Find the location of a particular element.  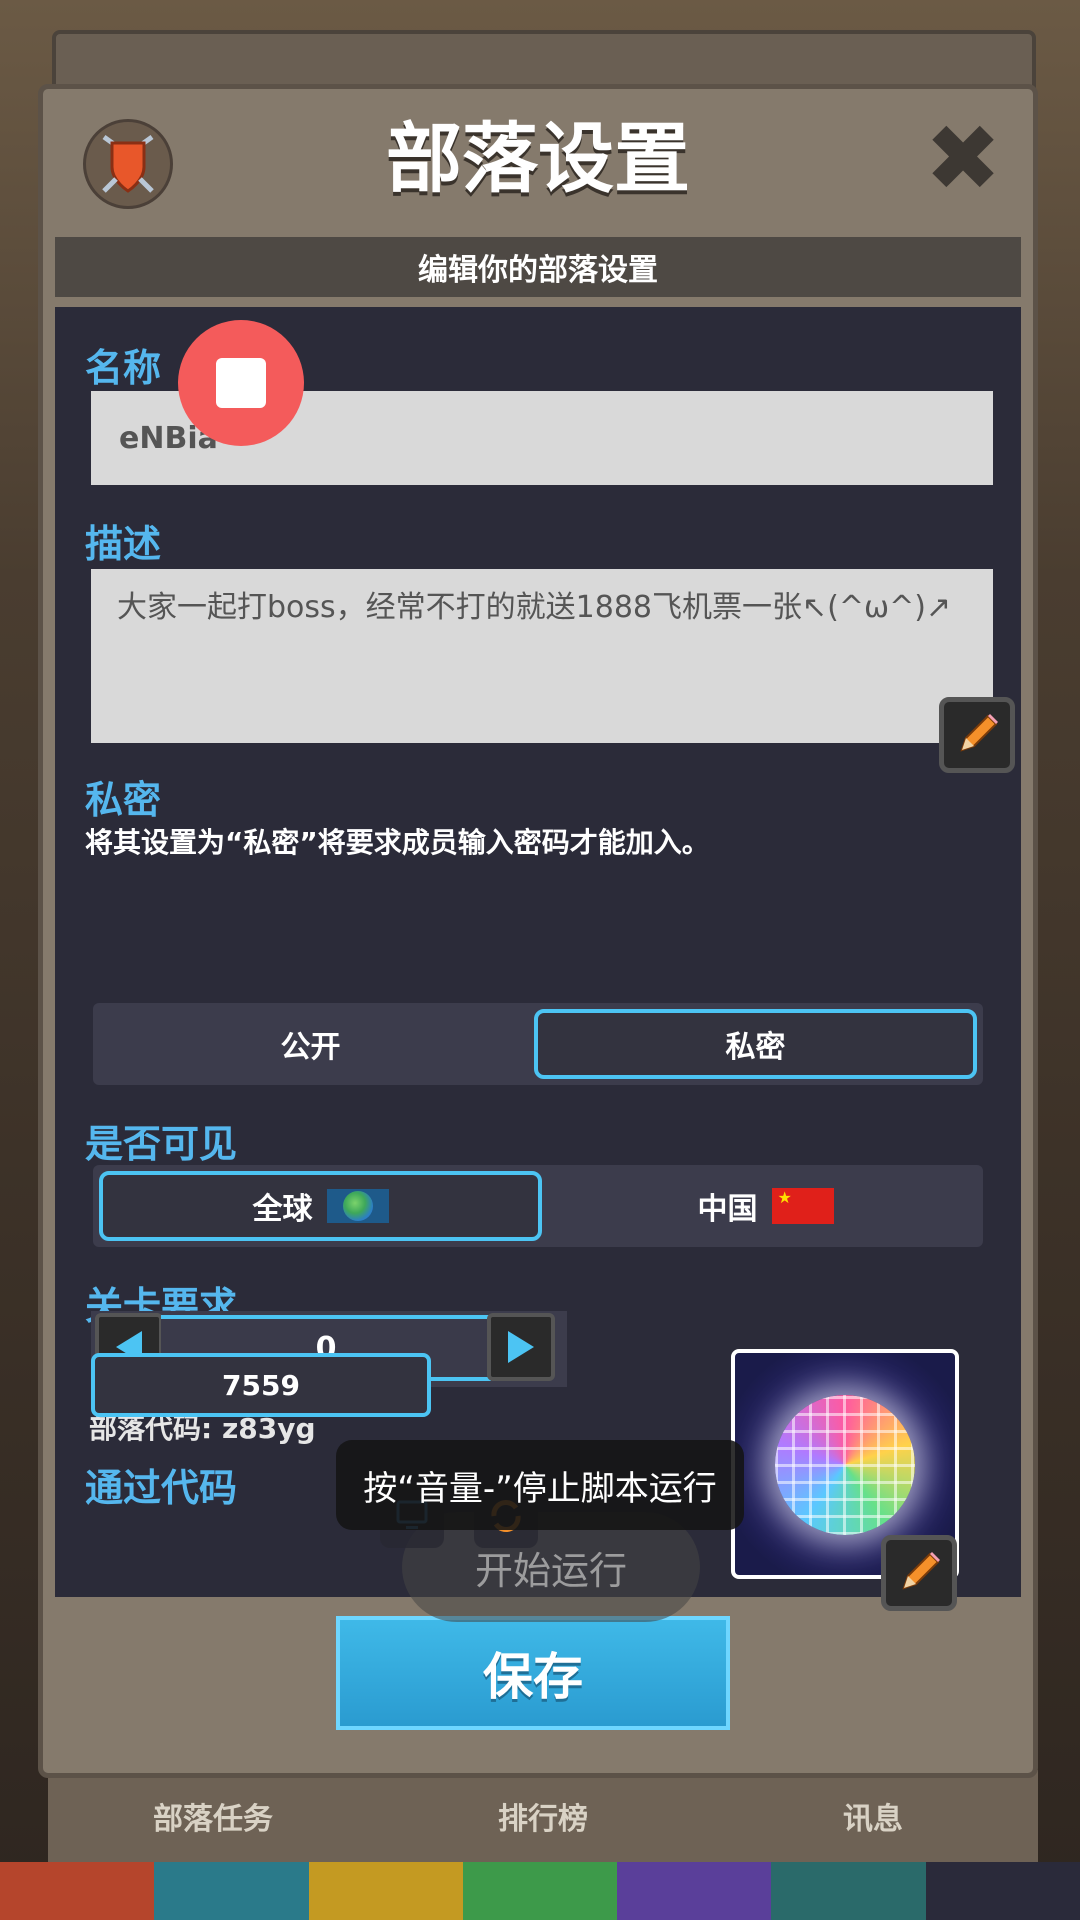

bottom-tab-bar: 部落任务 排行榜 讯息 is located at coordinates (543, 1816).